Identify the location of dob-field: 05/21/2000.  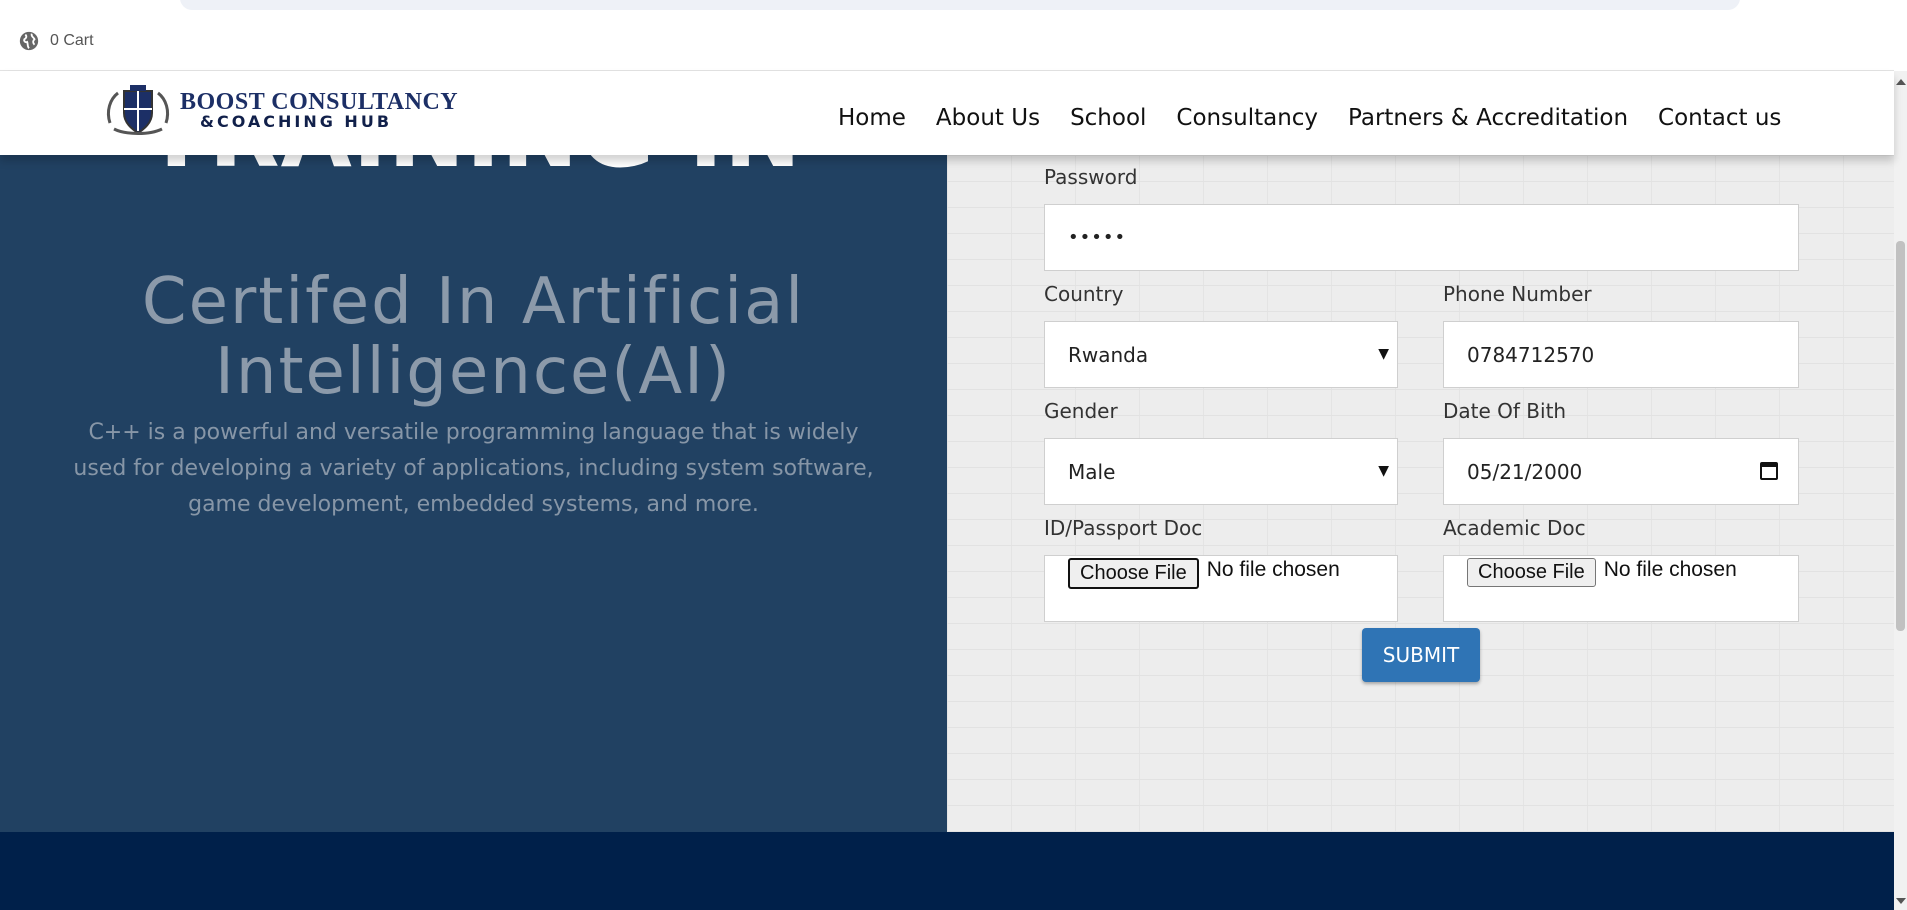
(1621, 471).